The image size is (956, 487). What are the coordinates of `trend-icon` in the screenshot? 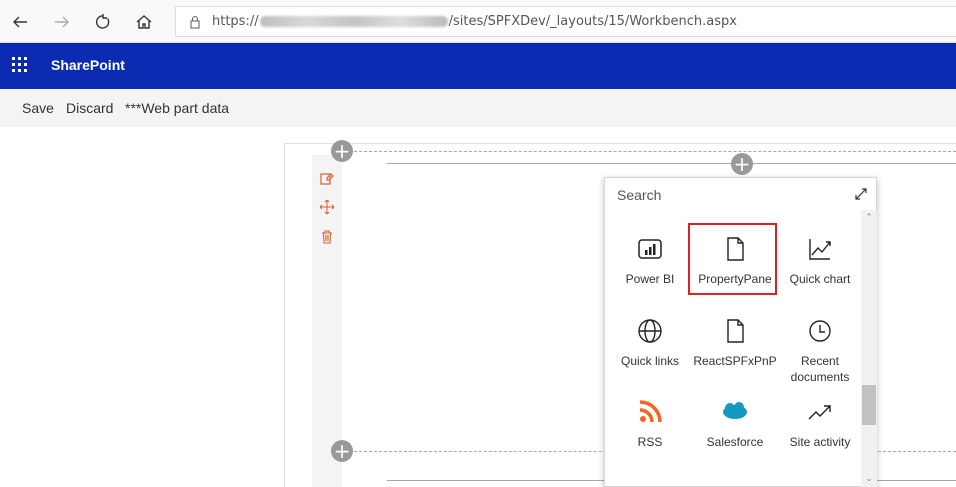 It's located at (820, 412).